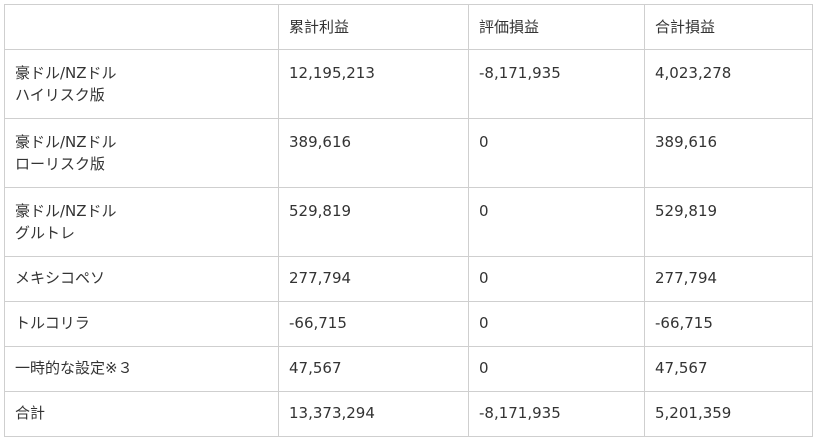 The width and height of the screenshot is (816, 439). Describe the element at coordinates (728, 414) in the screenshot. I see `total-pnl-cell: 5,201,359` at that location.